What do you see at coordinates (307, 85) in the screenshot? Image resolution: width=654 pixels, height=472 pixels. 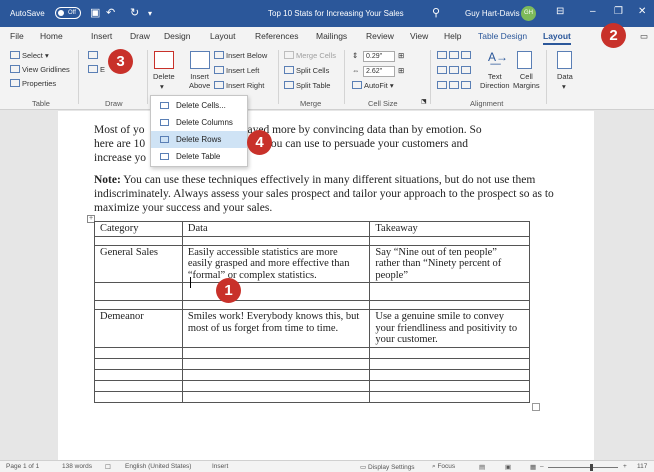 I see `split-table-button: Split Table` at bounding box center [307, 85].